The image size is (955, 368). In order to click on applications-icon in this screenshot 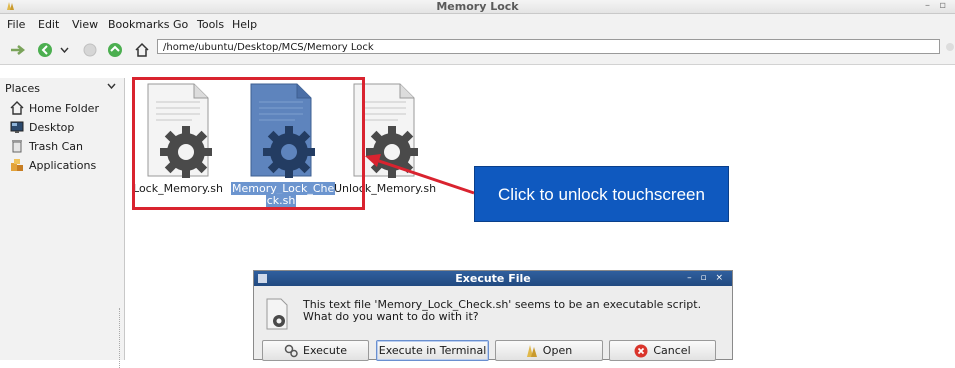, I will do `click(17, 165)`.